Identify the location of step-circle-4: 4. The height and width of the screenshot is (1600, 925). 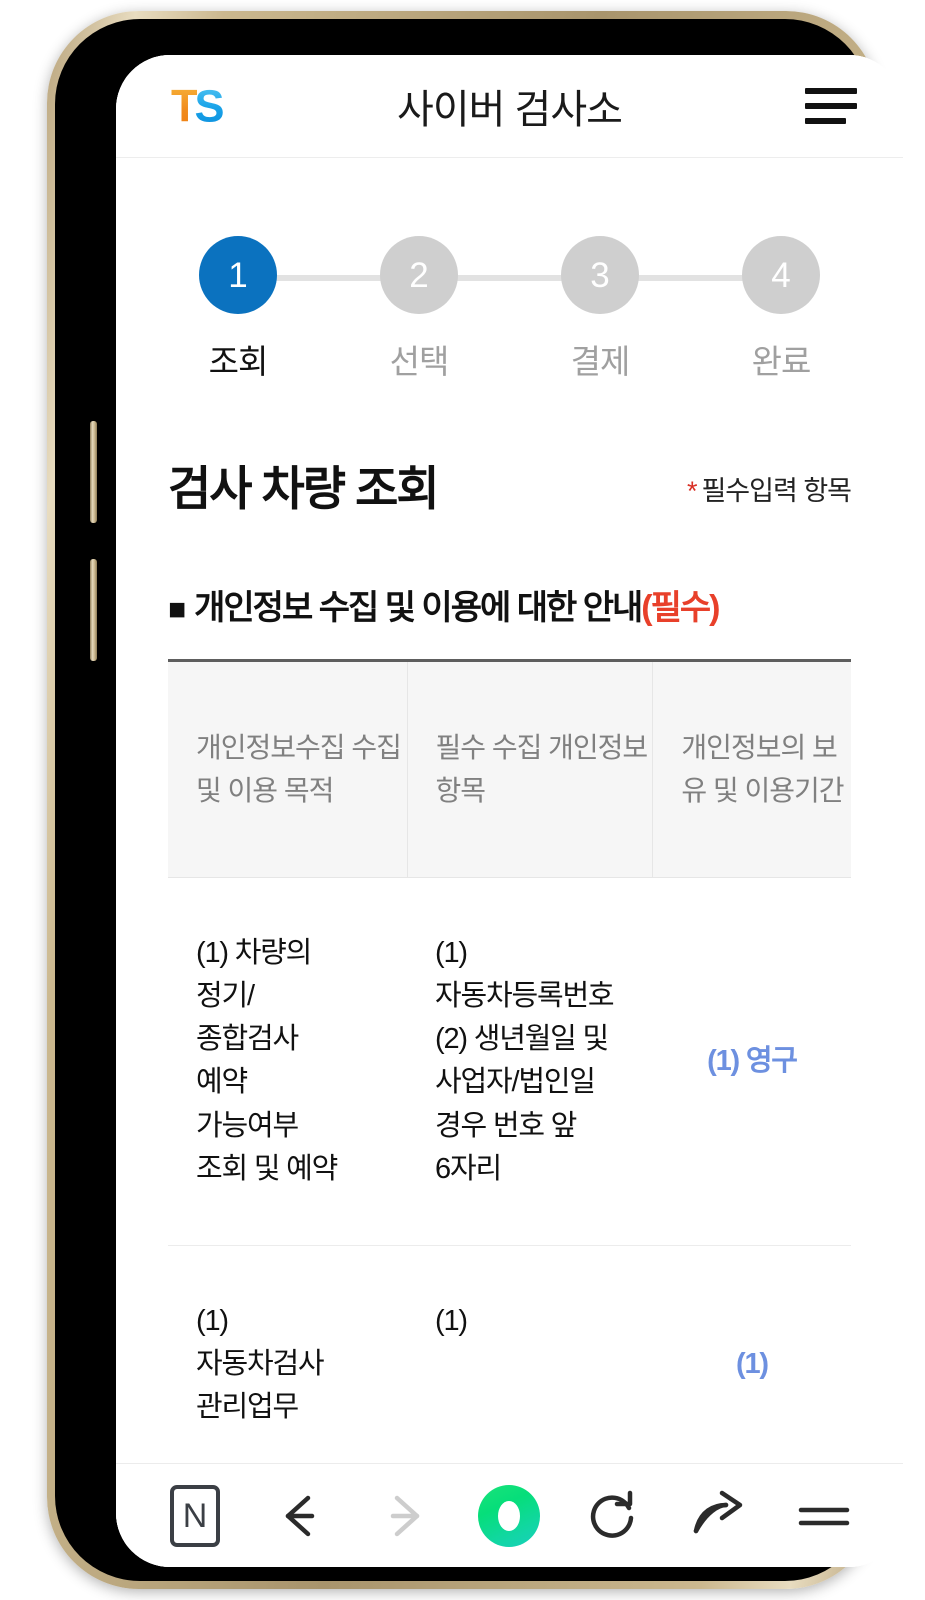
(781, 275).